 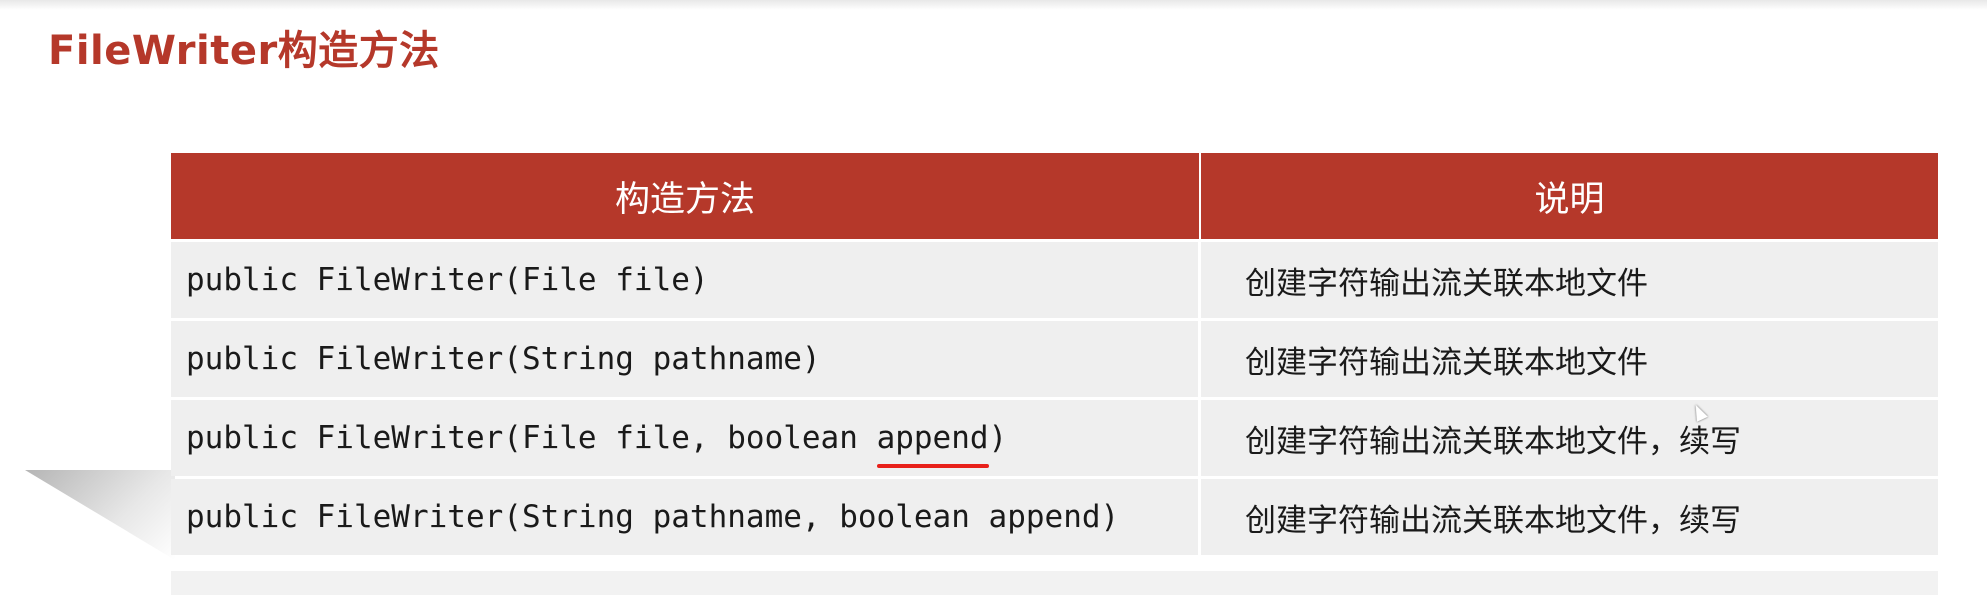 I want to click on slide-title: FileWriter构造方法, so click(x=244, y=51).